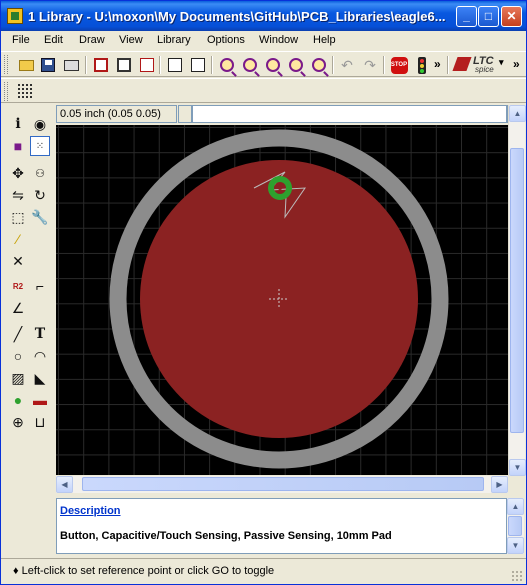  What do you see at coordinates (515, 506) in the screenshot?
I see `desc-scroll-up-icon: ▲` at bounding box center [515, 506].